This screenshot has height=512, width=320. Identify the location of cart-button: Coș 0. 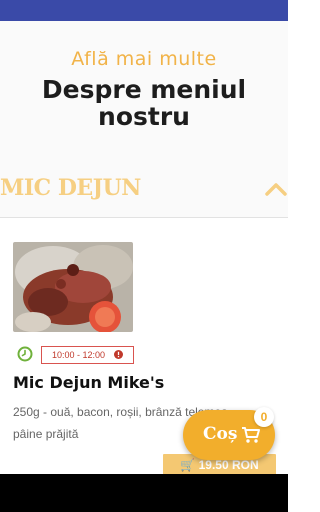
(229, 433).